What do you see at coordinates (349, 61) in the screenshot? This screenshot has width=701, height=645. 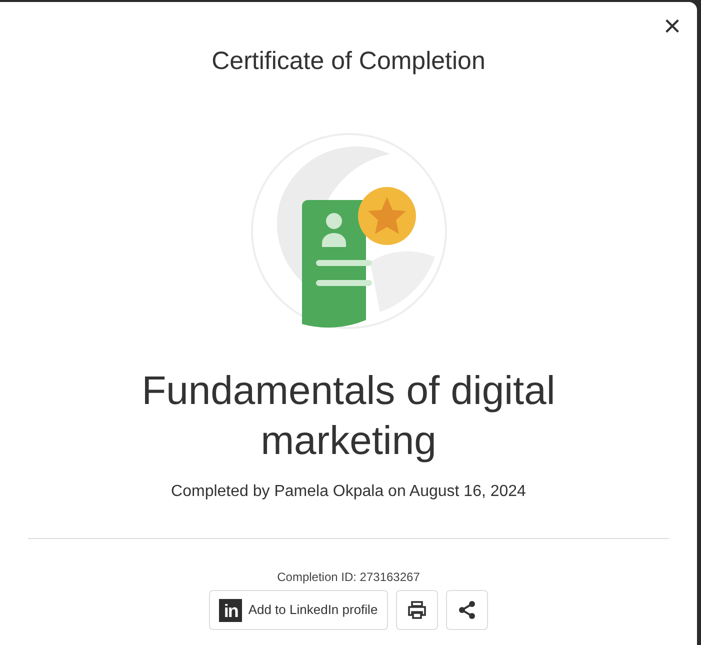 I see `dialog-title: Certificate of Completion` at bounding box center [349, 61].